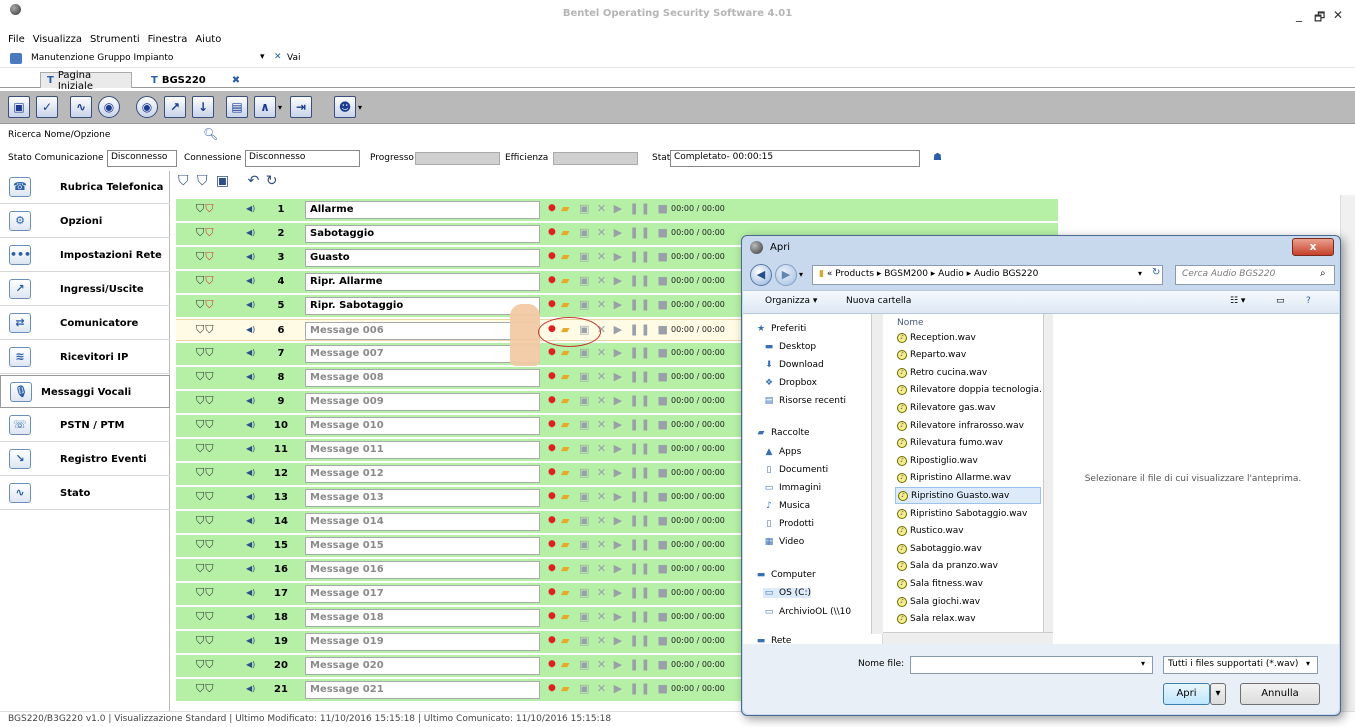 The width and height of the screenshot is (1355, 727). I want to click on file-item: ♪ Sala fitness.wav, so click(968, 583).